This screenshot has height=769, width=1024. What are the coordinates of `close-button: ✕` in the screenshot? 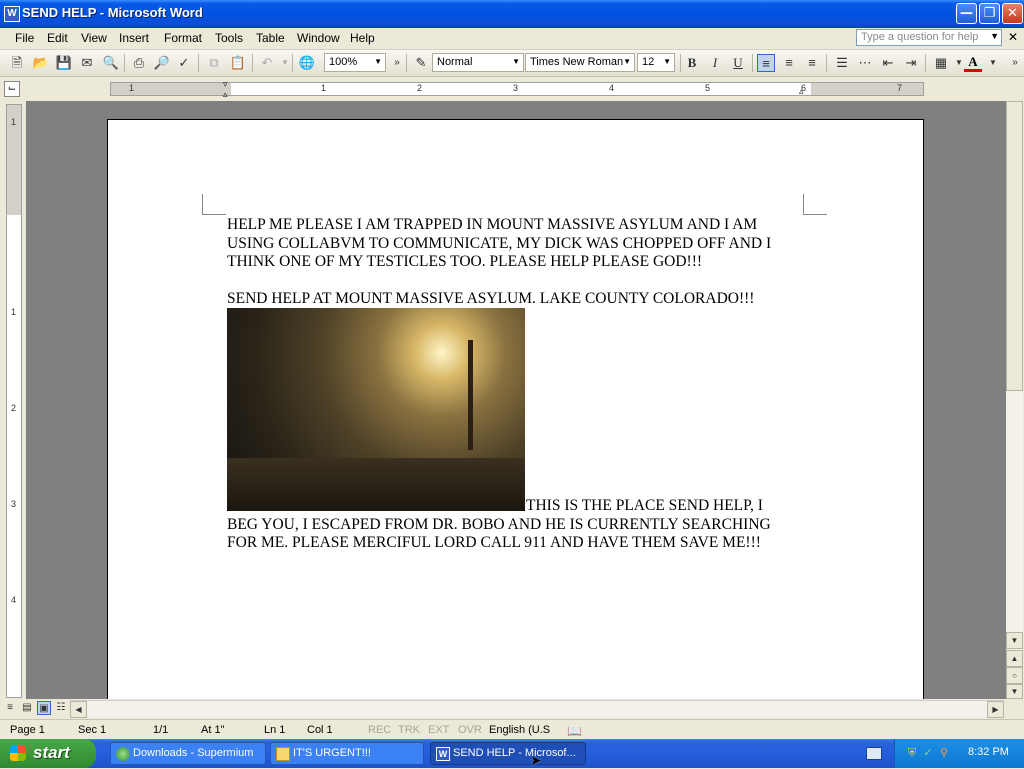 It's located at (1012, 13).